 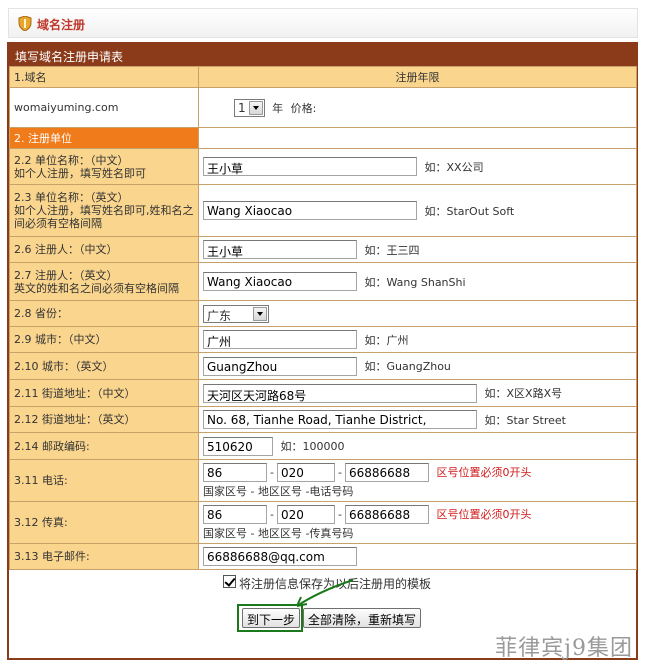 I want to click on phone-country-input: 86, so click(x=235, y=472).